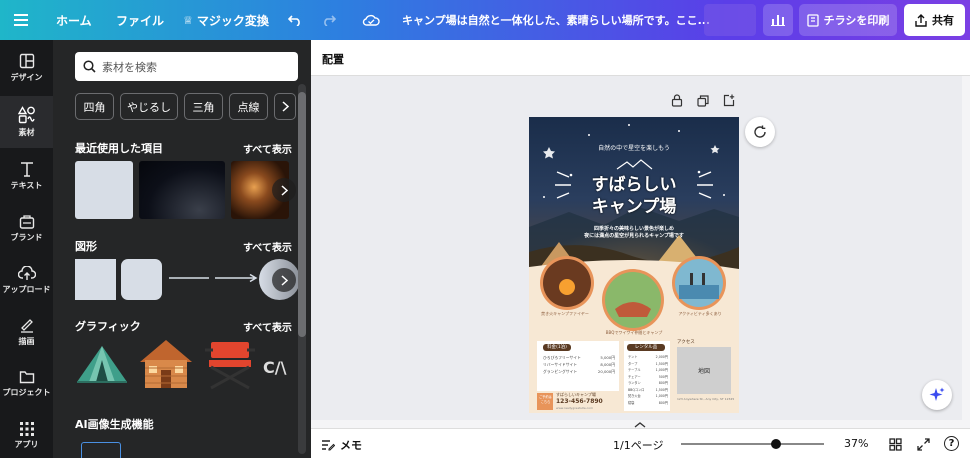 The width and height of the screenshot is (970, 462). I want to click on line-shape, so click(189, 278).